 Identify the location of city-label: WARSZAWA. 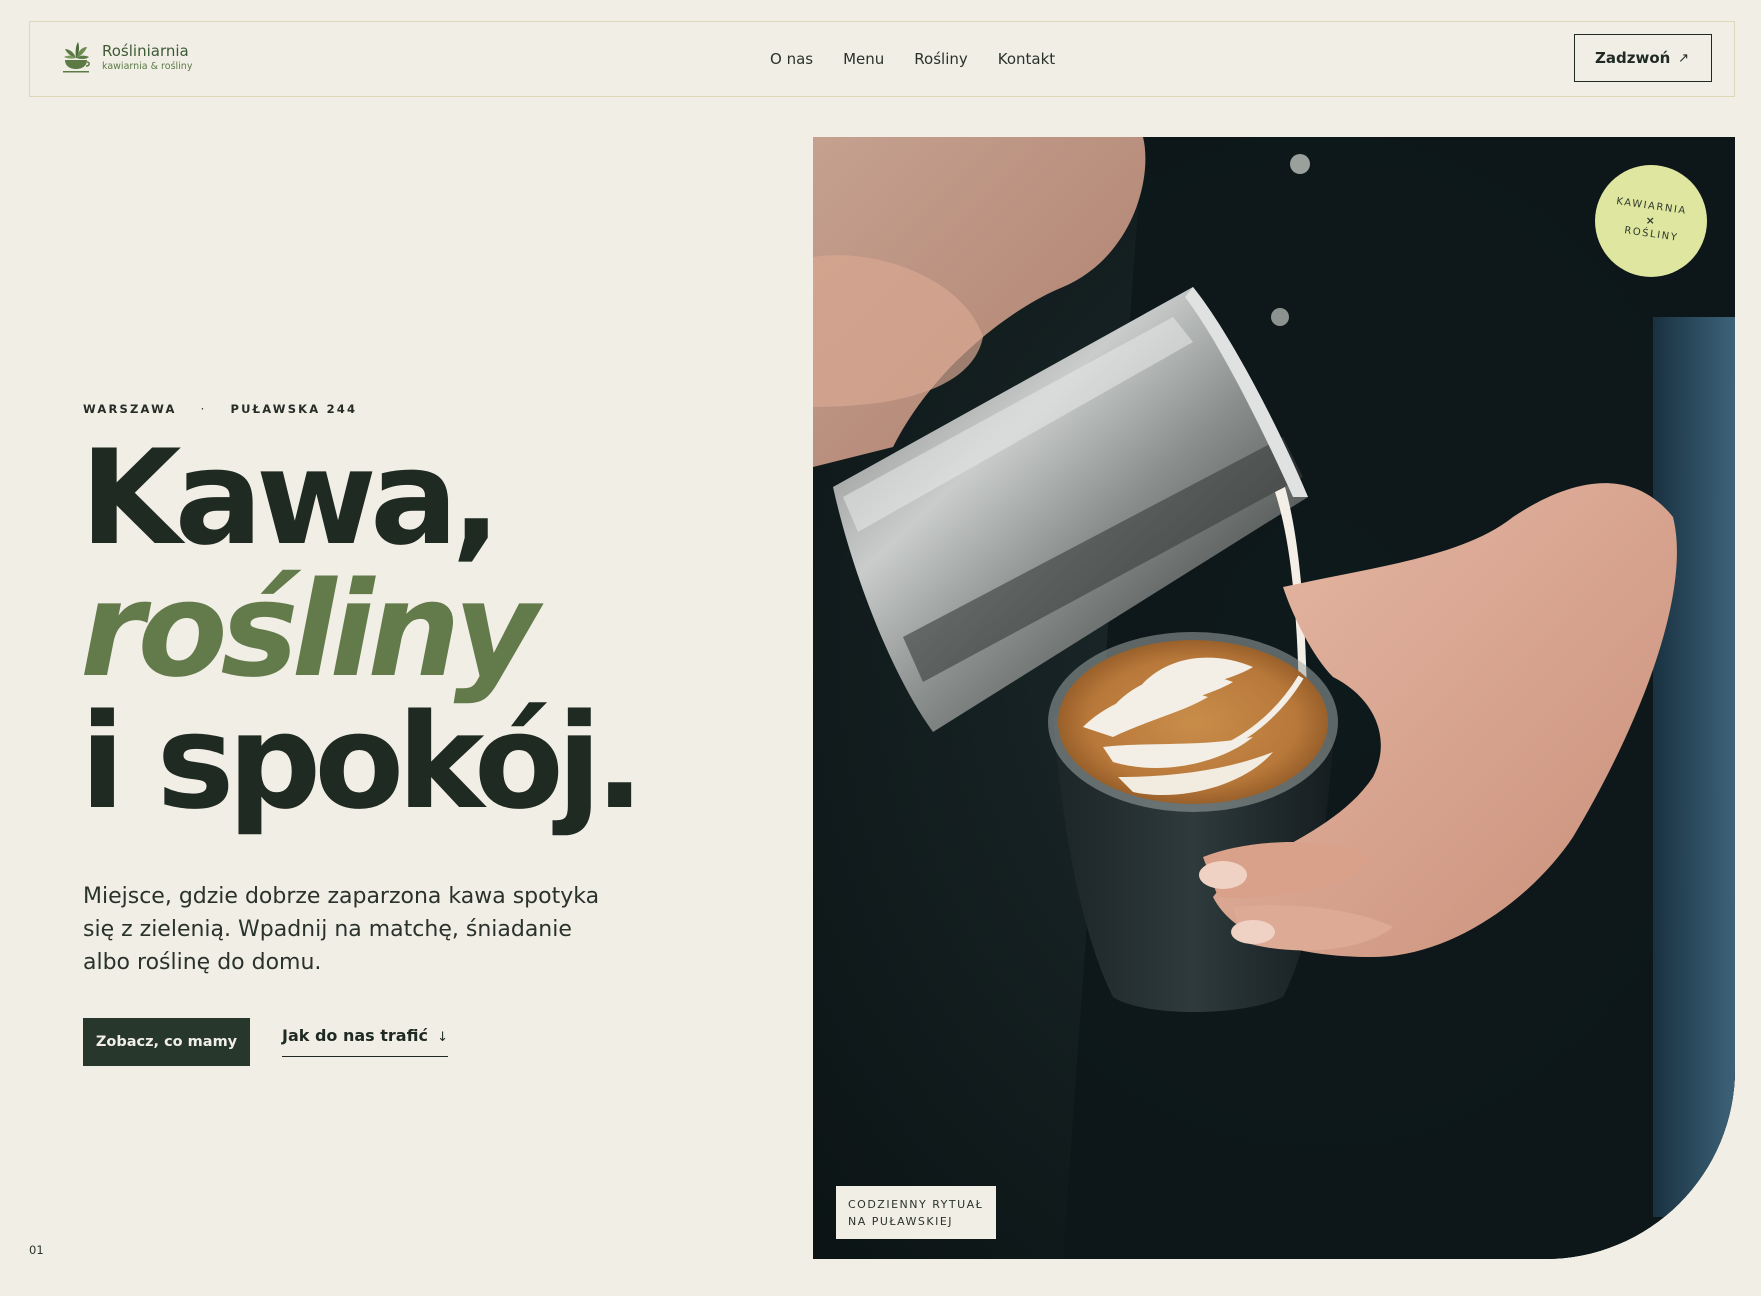
(130, 409).